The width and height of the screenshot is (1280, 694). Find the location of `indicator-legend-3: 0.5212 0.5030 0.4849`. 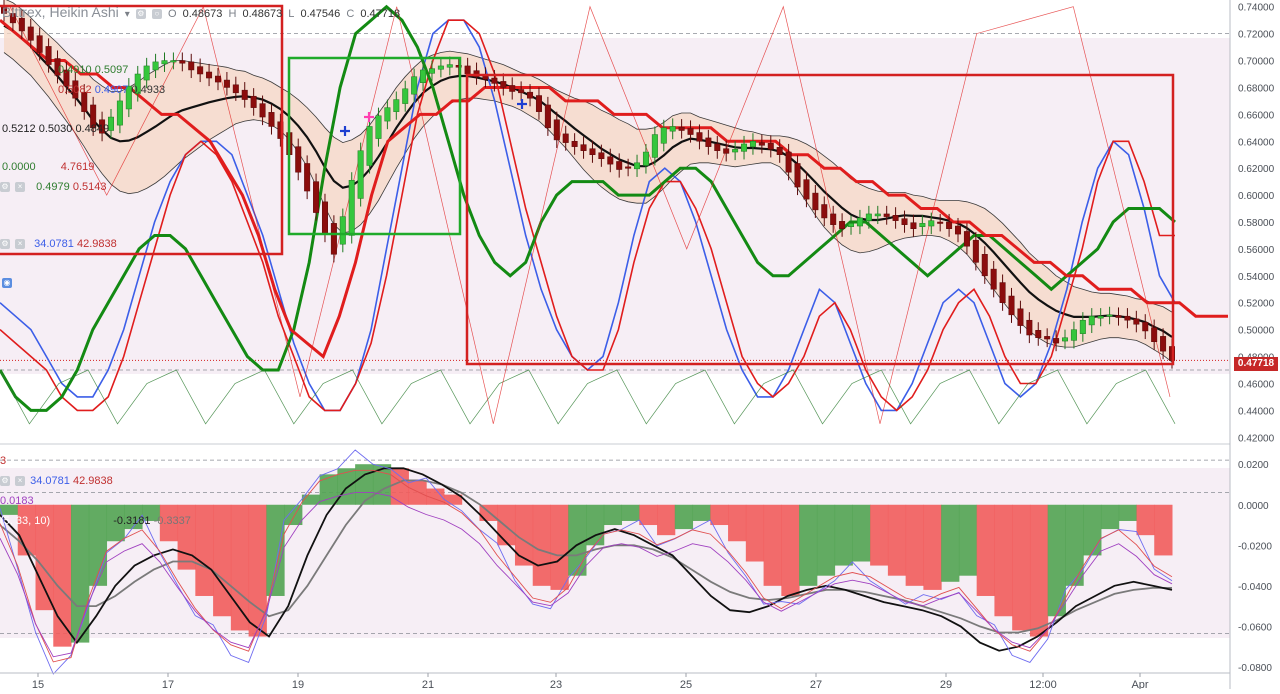

indicator-legend-3: 0.5212 0.5030 0.4849 is located at coordinates (55, 129).